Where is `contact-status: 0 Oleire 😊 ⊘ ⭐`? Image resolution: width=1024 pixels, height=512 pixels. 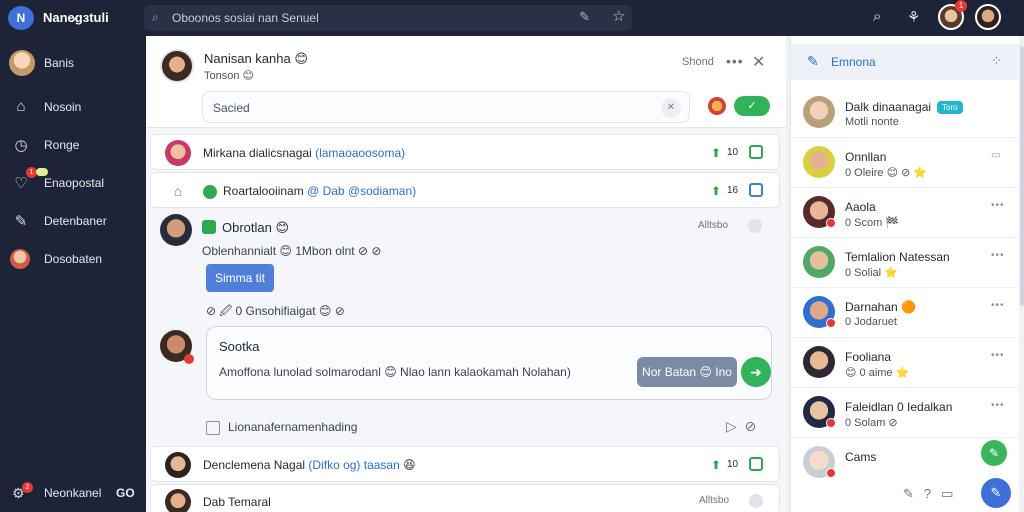 contact-status: 0 Oleire 😊 ⊘ ⭐ is located at coordinates (886, 173).